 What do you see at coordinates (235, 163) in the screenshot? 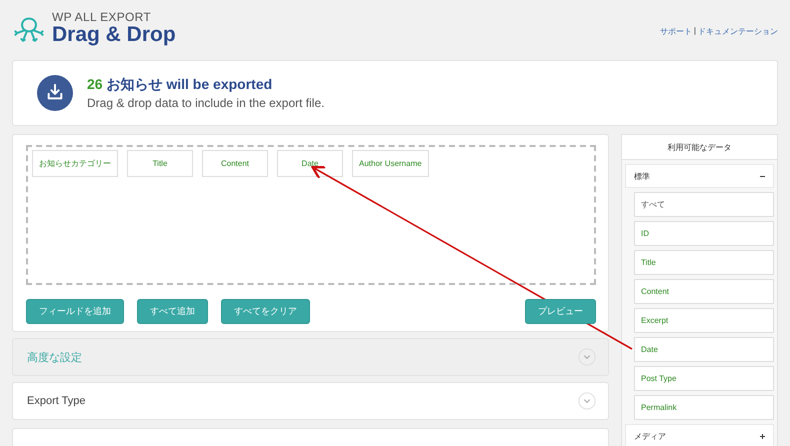
I see `field-chip: Content` at bounding box center [235, 163].